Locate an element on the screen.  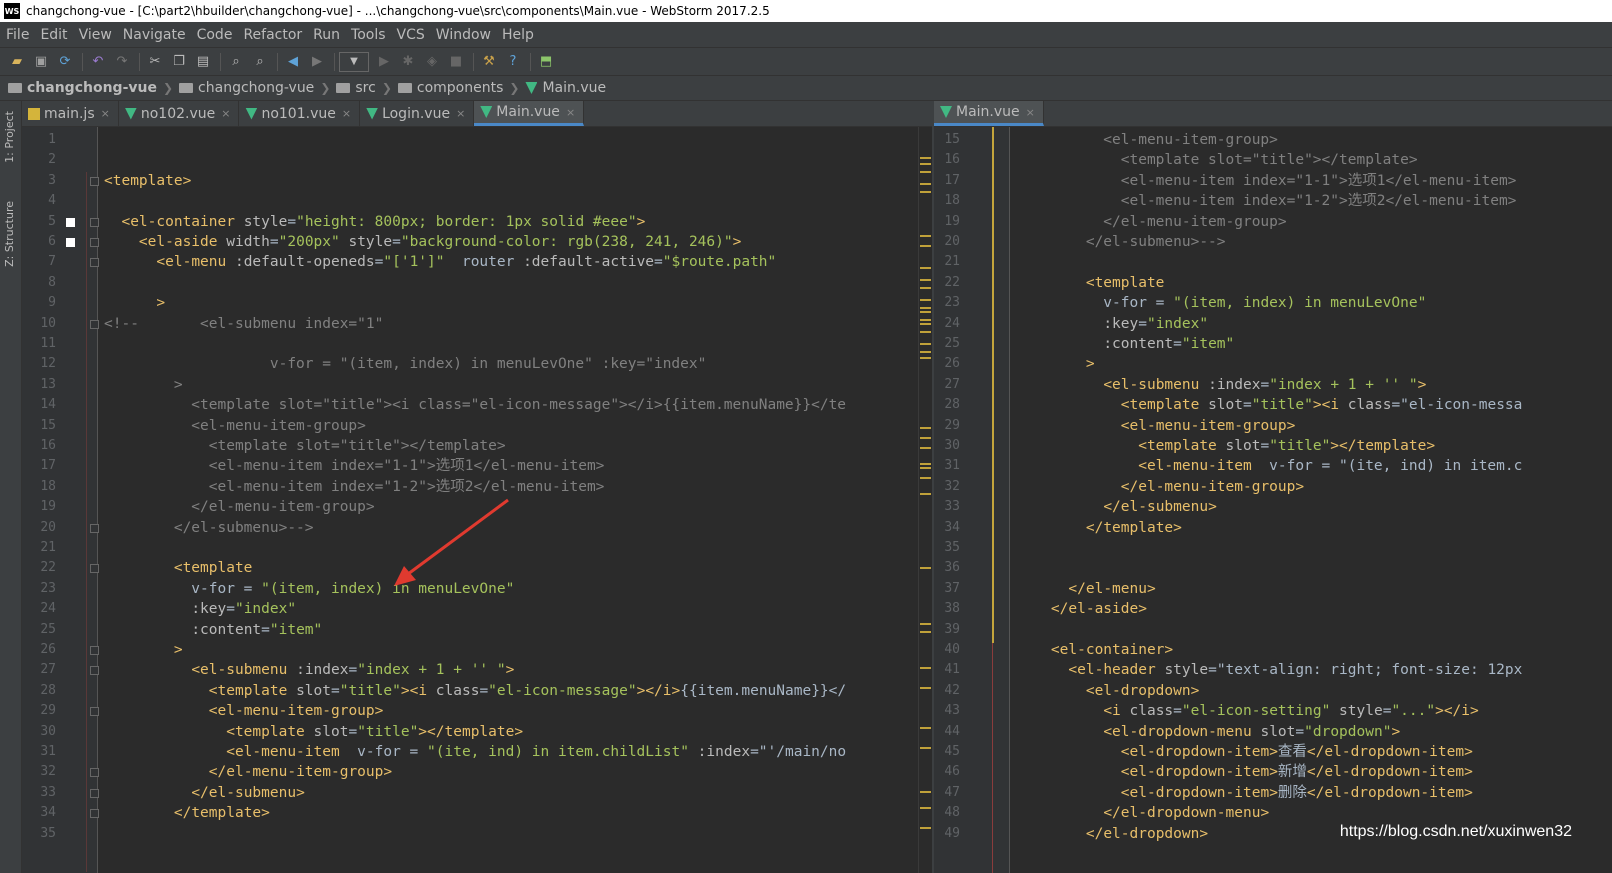
editor-tab: no101.vue × is located at coordinates (300, 113).